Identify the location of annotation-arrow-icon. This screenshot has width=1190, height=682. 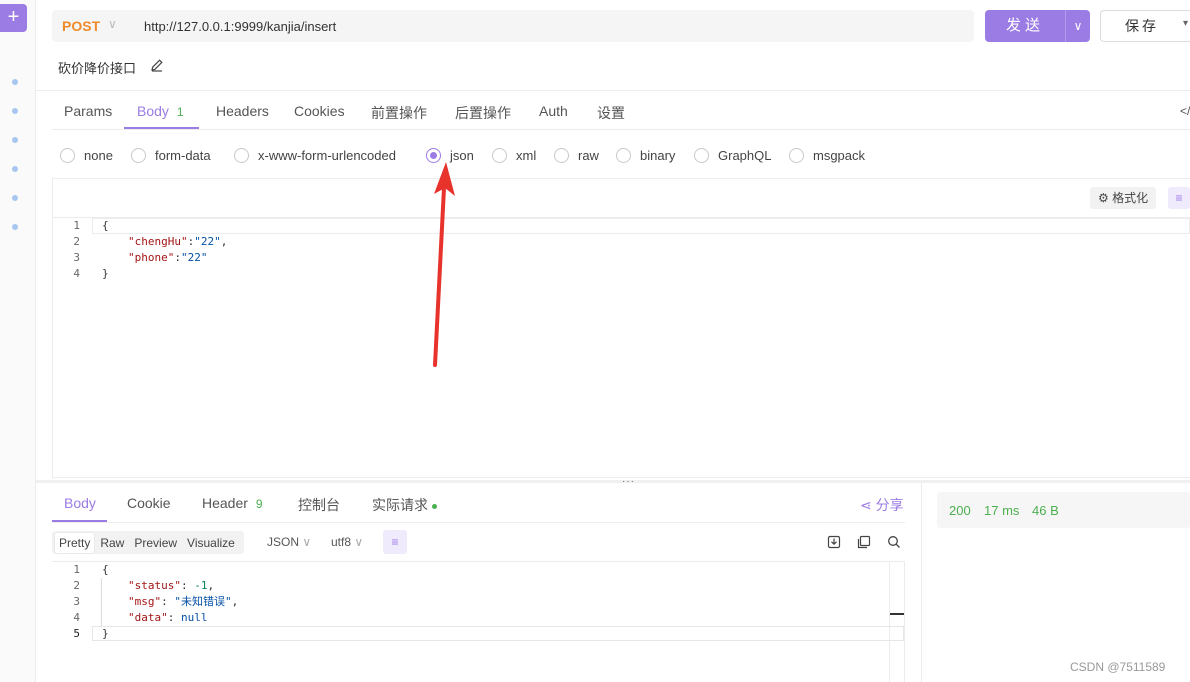
(444, 264).